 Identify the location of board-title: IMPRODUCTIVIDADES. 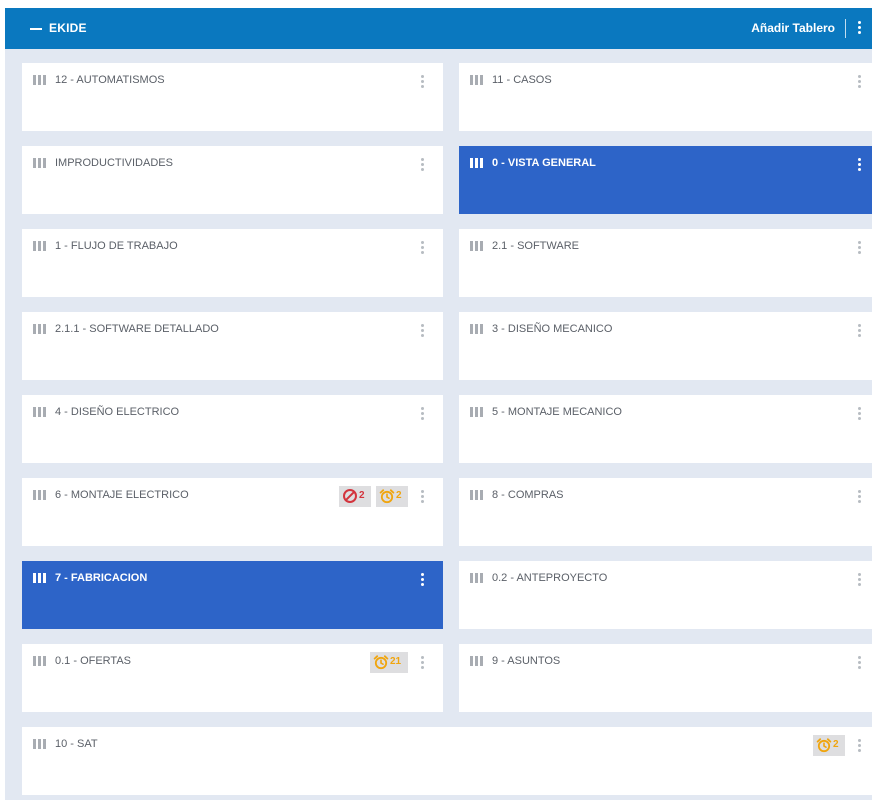
(114, 163).